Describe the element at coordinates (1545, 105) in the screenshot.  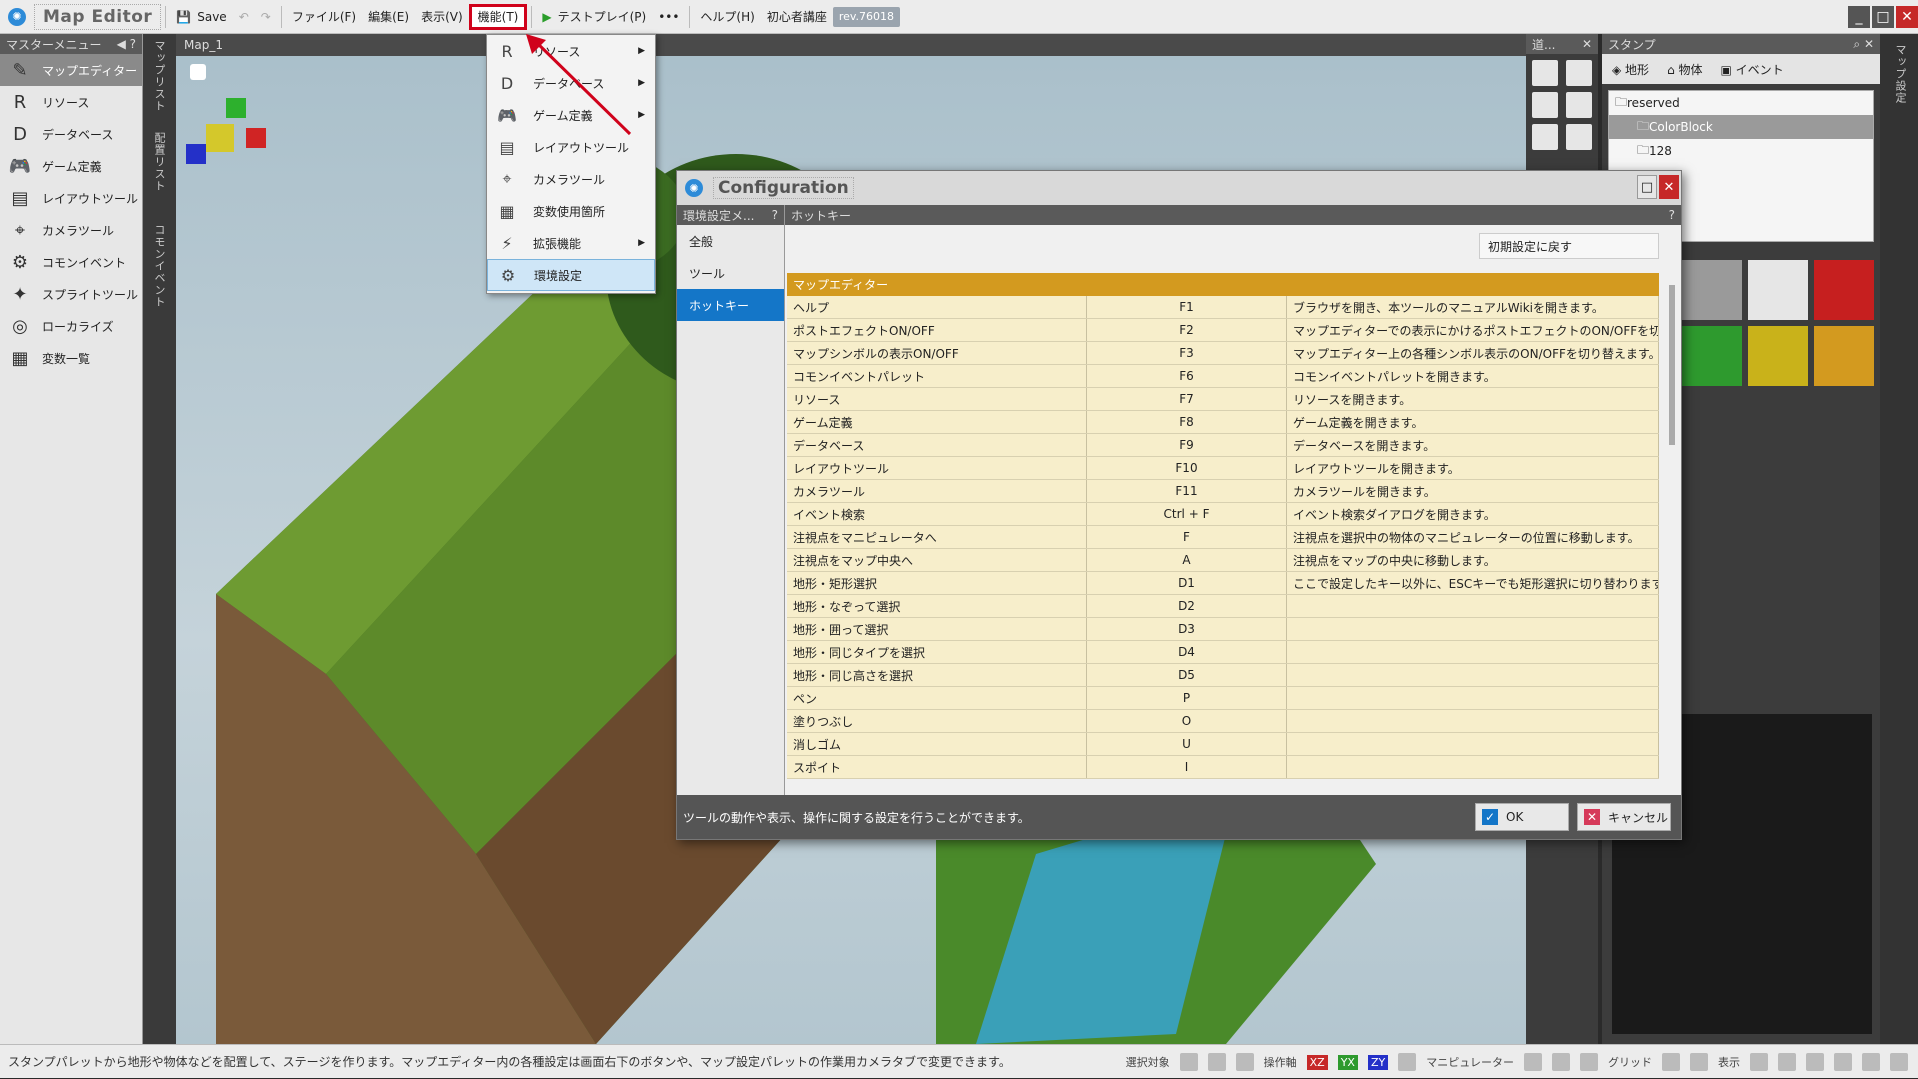
I see `lasso-select-tool-icon` at that location.